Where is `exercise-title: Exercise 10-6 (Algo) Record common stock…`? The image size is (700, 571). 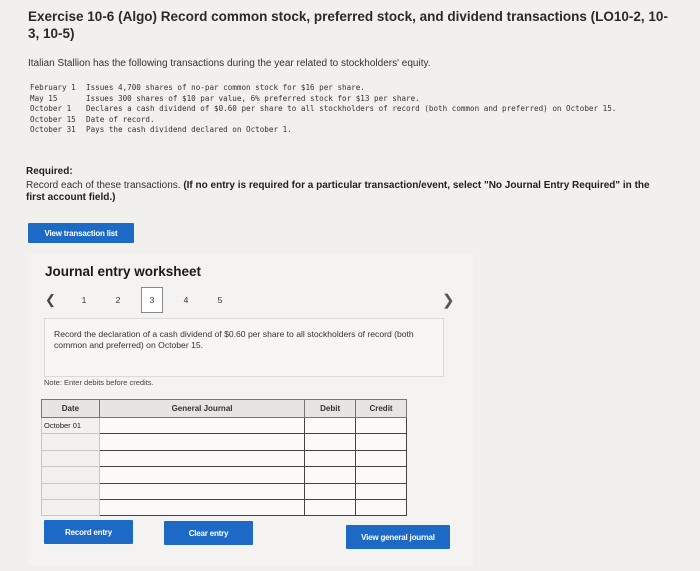 exercise-title: Exercise 10-6 (Algo) Record common stock… is located at coordinates (348, 25).